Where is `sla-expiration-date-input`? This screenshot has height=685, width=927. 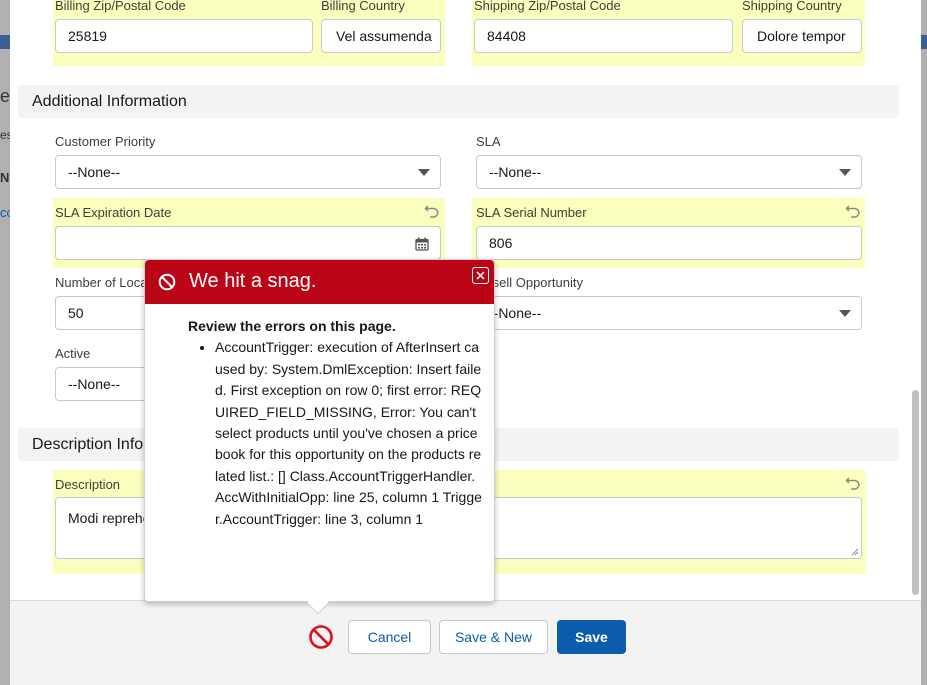
sla-expiration-date-input is located at coordinates (248, 243).